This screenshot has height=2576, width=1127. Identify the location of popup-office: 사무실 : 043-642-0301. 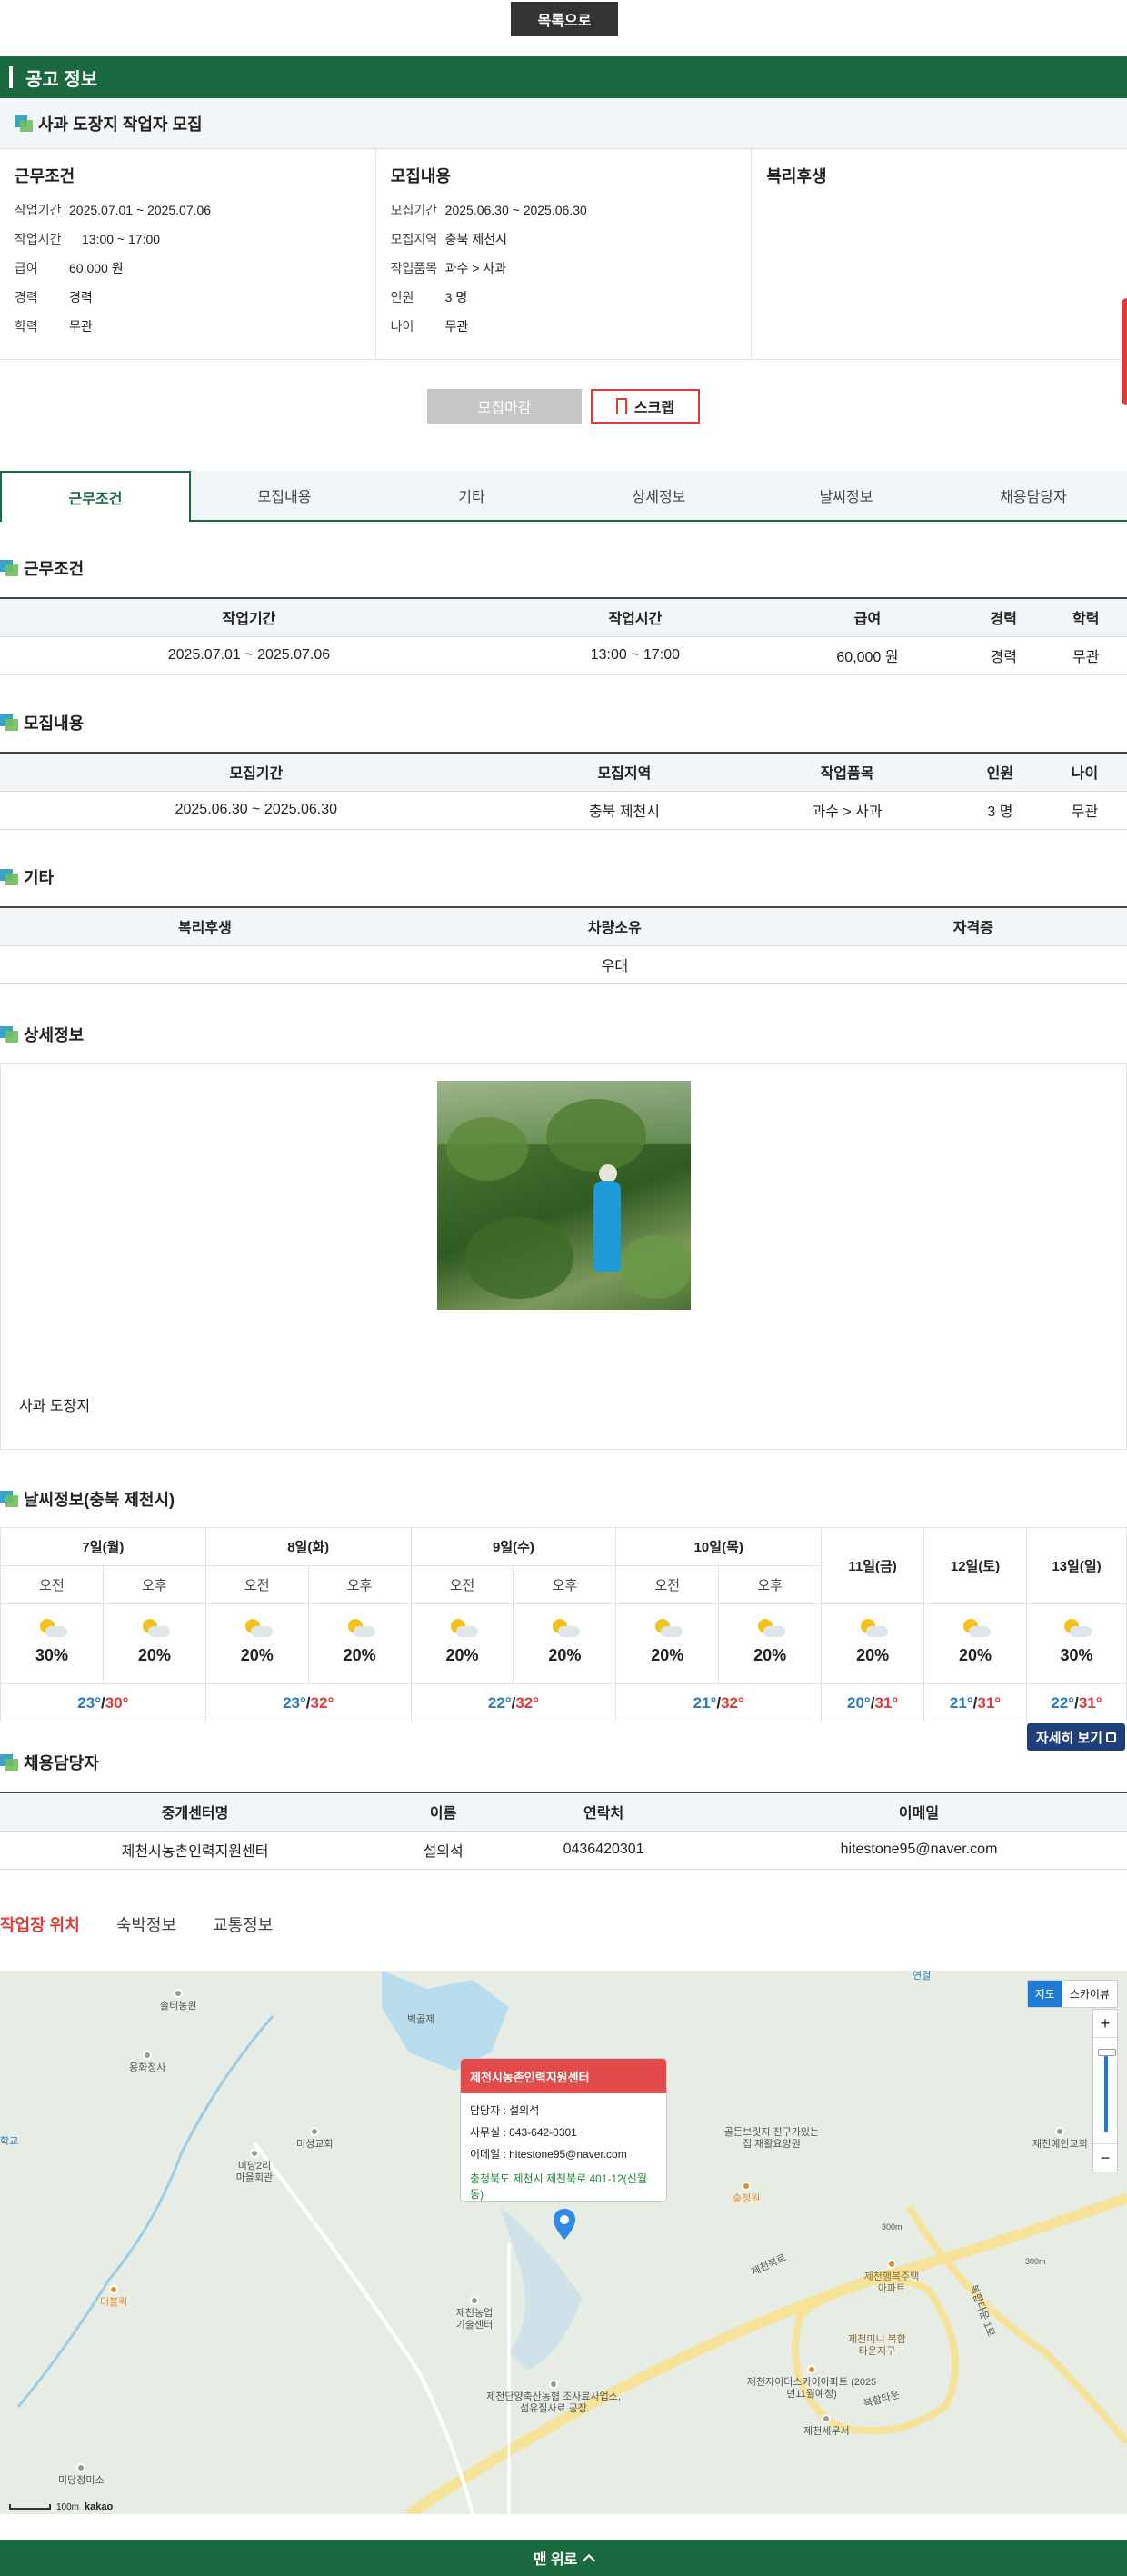
(523, 2132).